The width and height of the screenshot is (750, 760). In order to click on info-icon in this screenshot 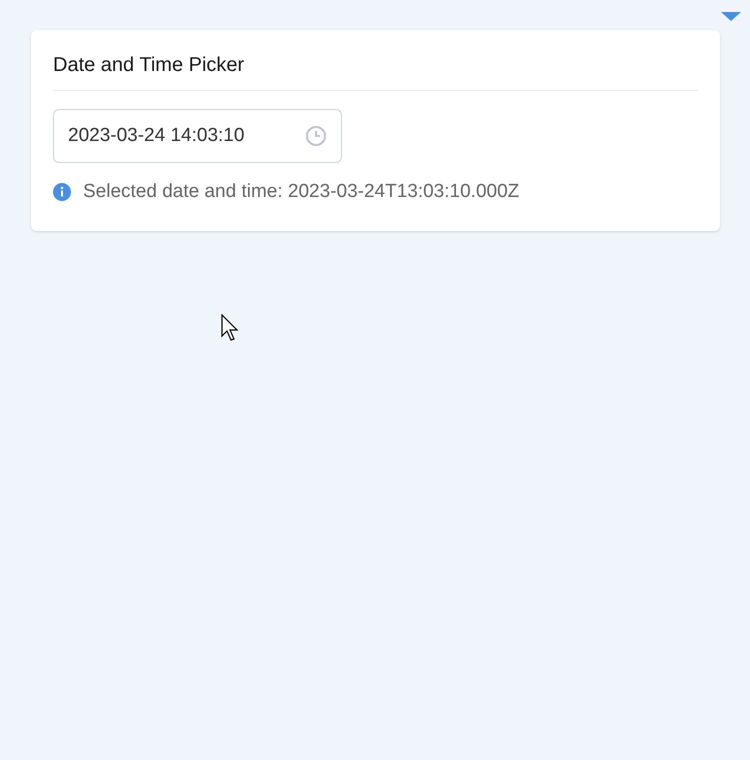, I will do `click(62, 192)`.